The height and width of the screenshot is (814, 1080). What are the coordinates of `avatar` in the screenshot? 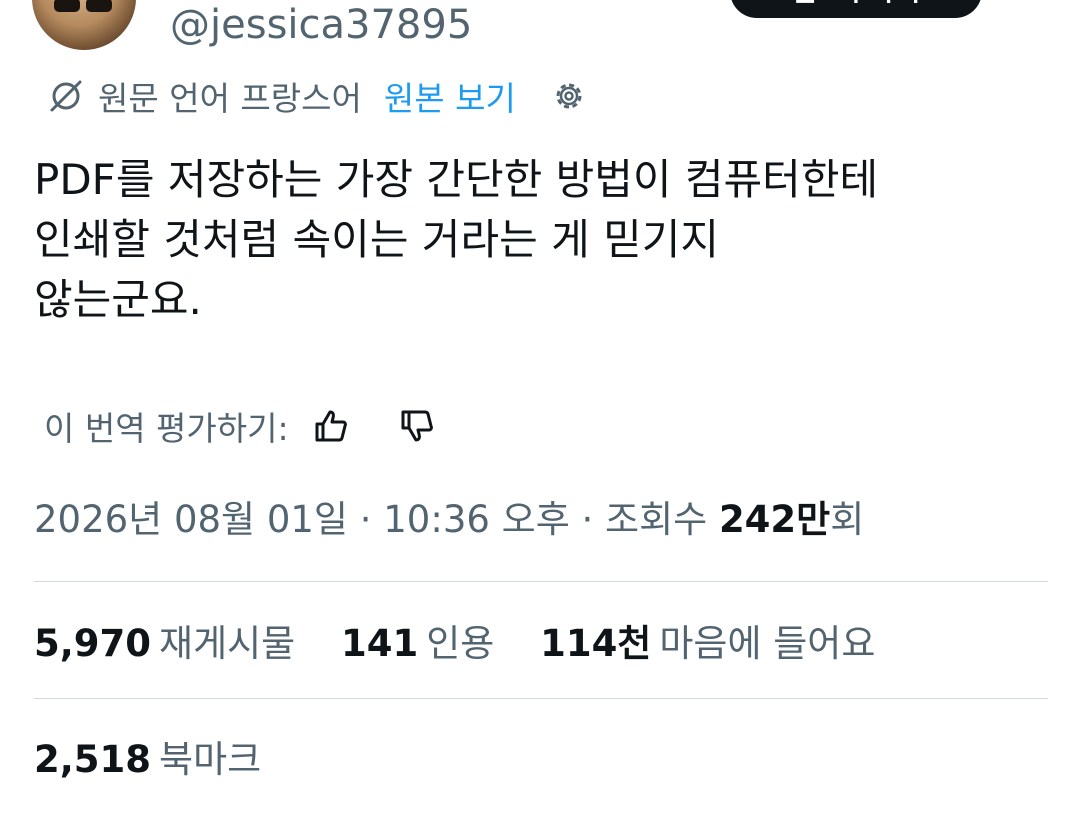 It's located at (84, 25).